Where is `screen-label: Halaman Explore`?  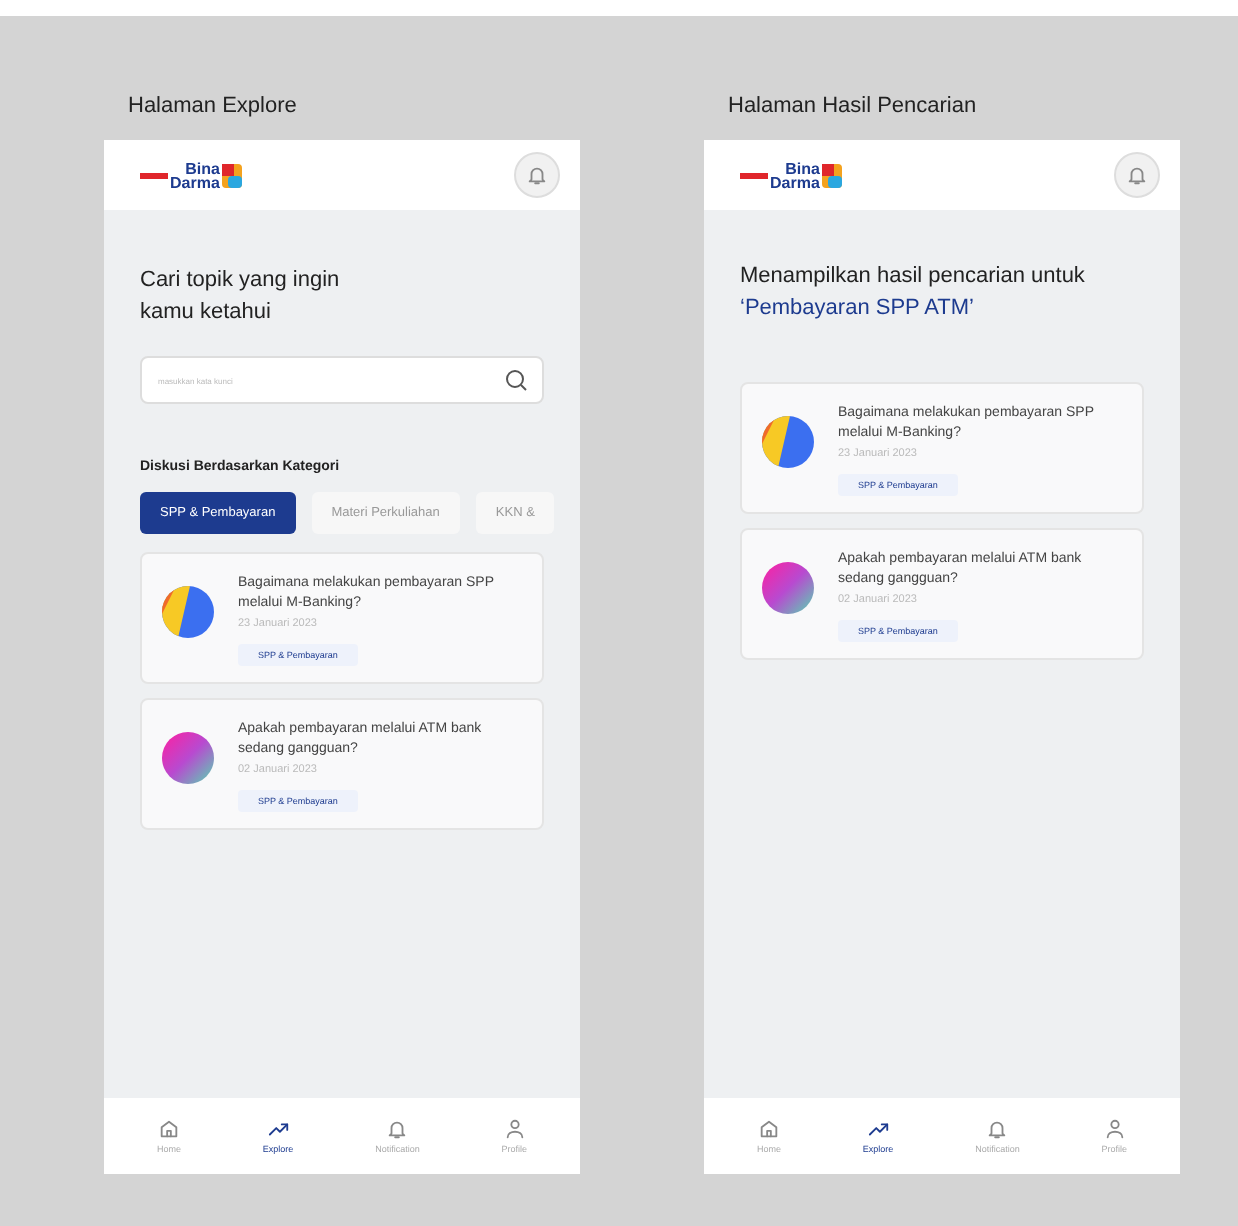 screen-label: Halaman Explore is located at coordinates (212, 107).